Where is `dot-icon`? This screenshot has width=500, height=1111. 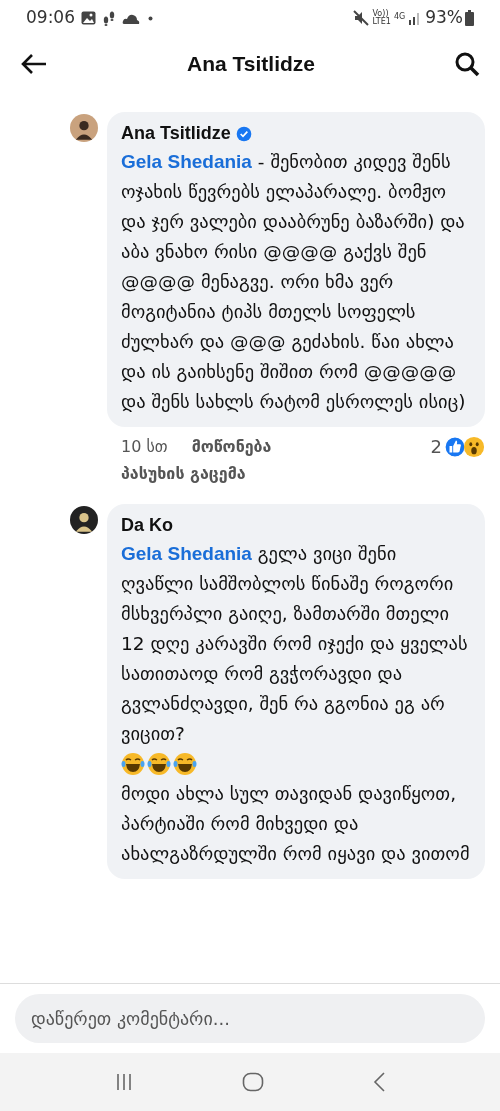
dot-icon is located at coordinates (150, 18).